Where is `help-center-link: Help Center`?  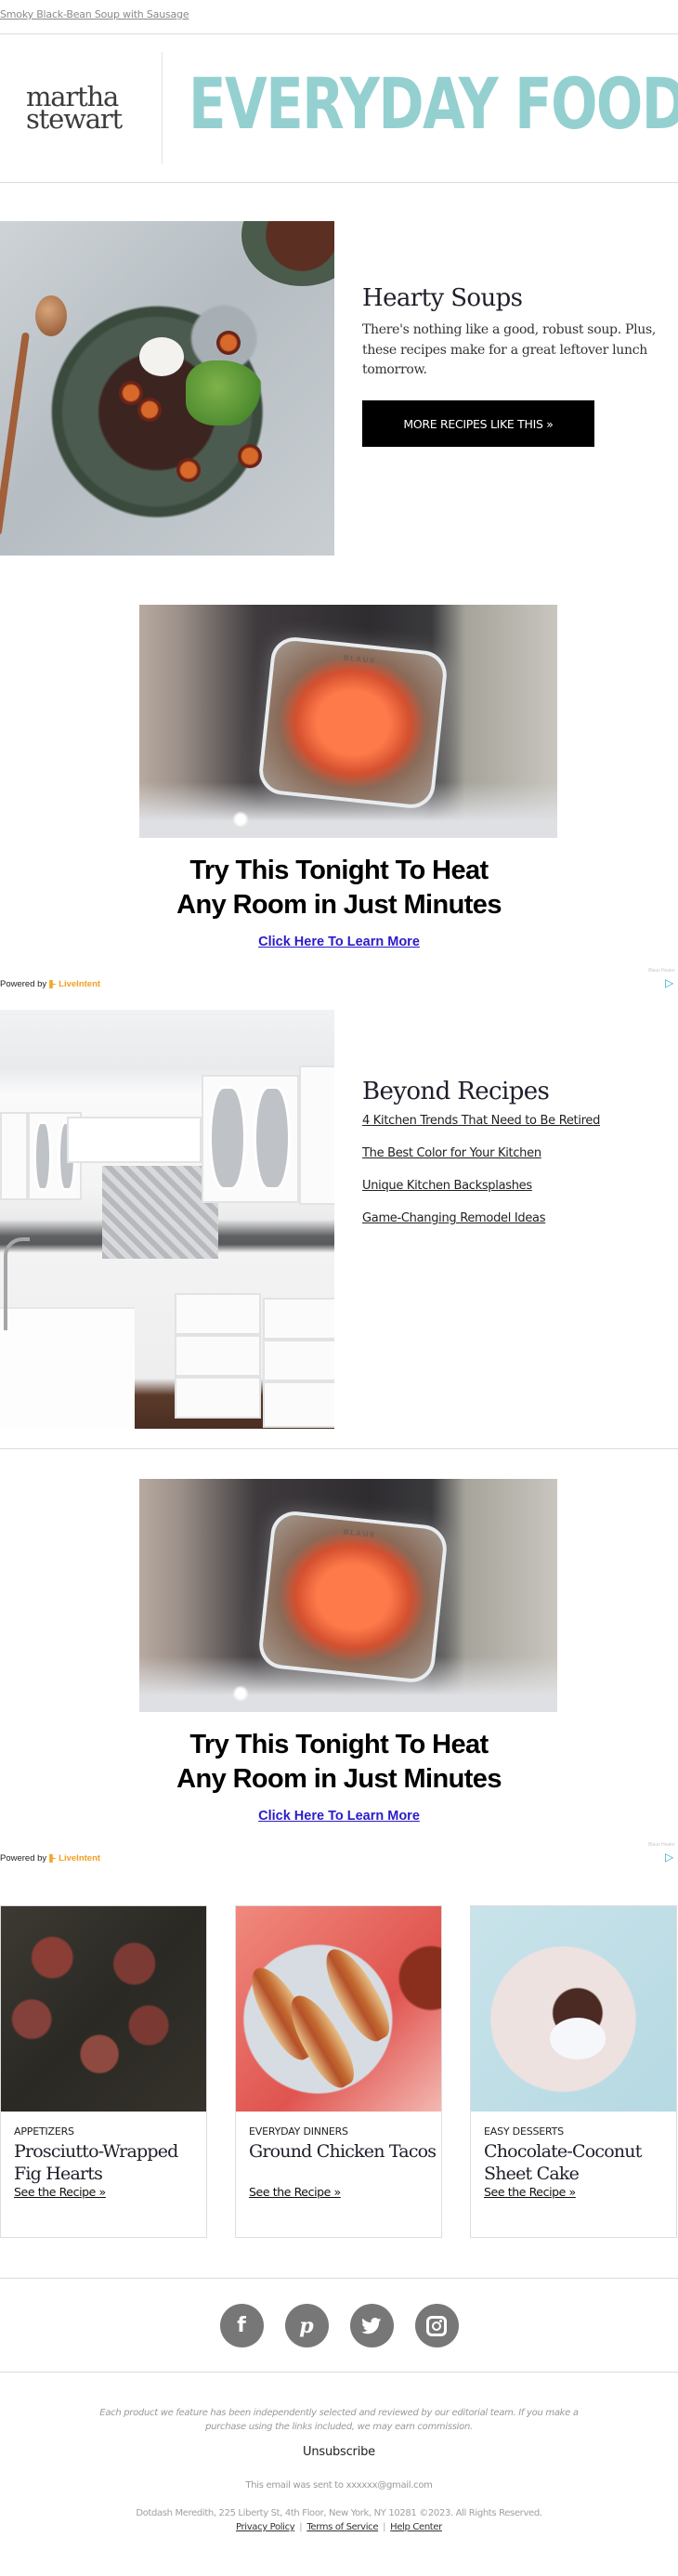 help-center-link: Help Center is located at coordinates (416, 2527).